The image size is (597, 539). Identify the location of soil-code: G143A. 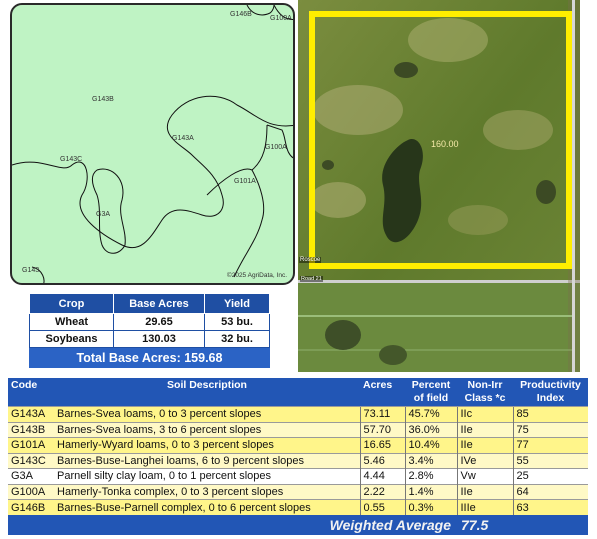
(31, 414).